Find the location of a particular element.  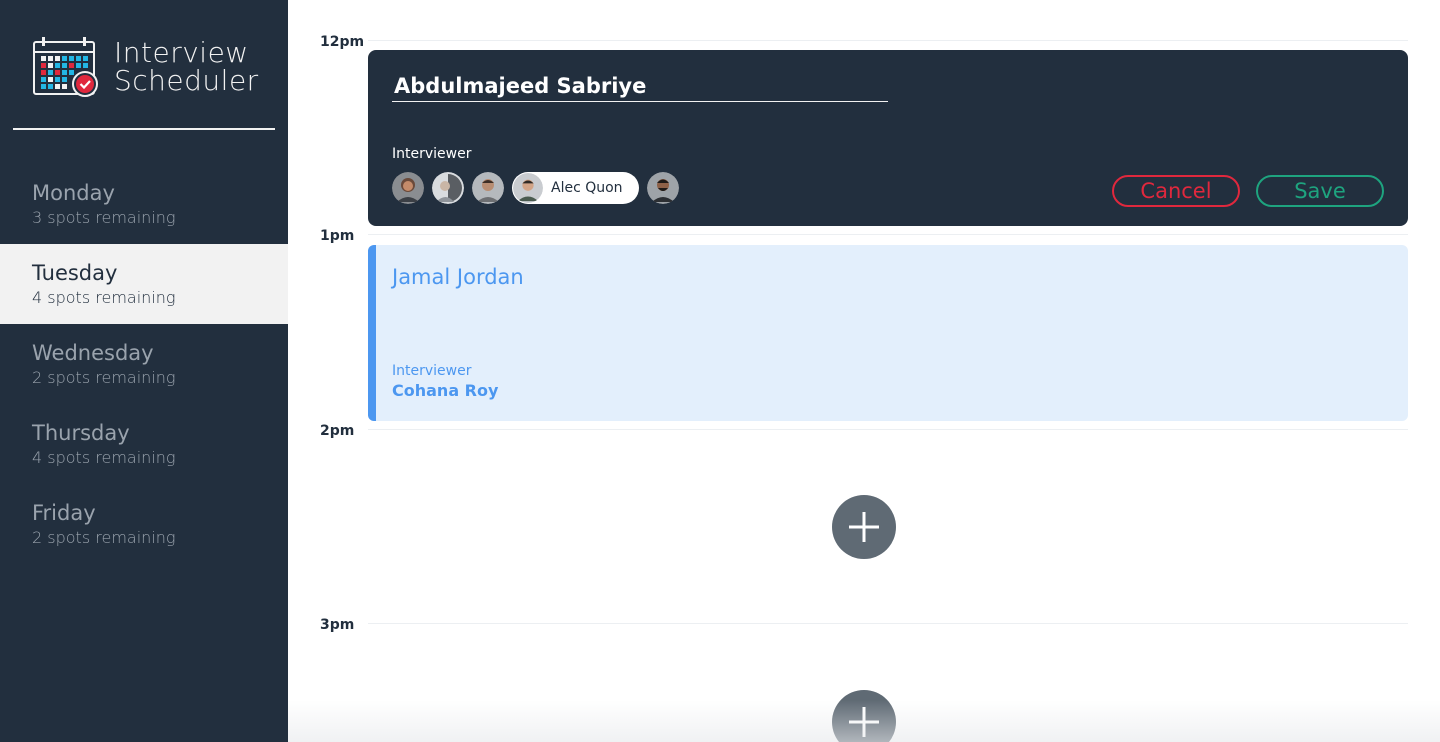

brand: Interview Scheduler is located at coordinates (145, 67).